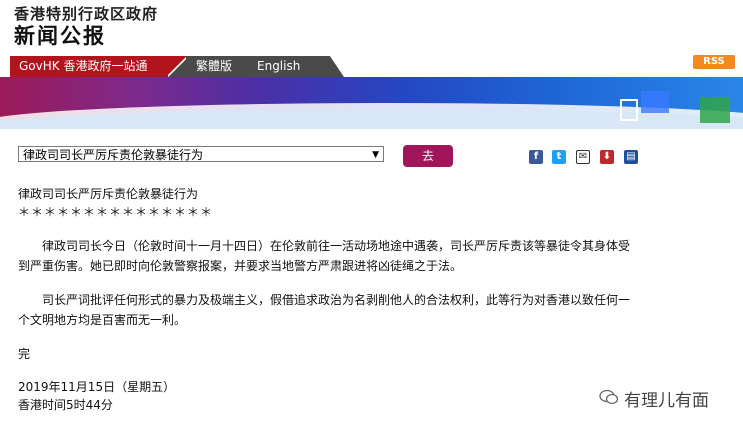 This screenshot has height=431, width=743. I want to click on paragraph-2-line-2: 个文明地方均是百害而无一利。, so click(102, 320).